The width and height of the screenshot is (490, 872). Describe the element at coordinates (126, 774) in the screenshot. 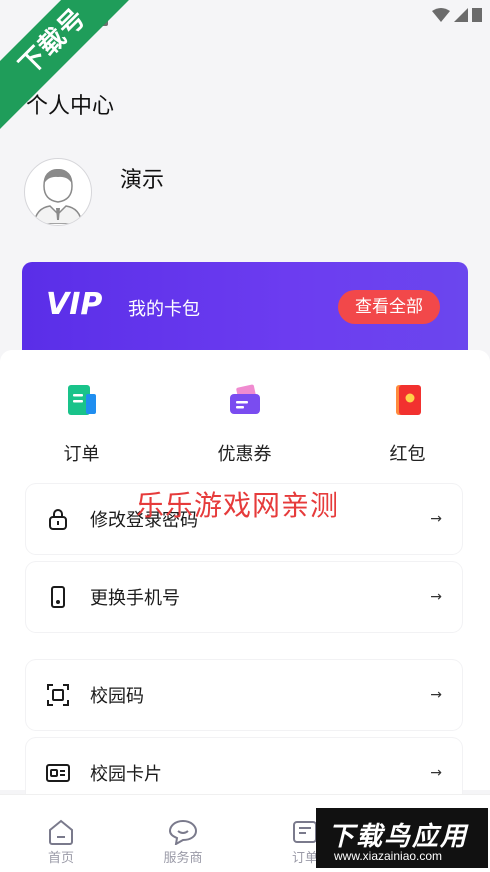

I see `menu-item-label: 校园卡片` at that location.